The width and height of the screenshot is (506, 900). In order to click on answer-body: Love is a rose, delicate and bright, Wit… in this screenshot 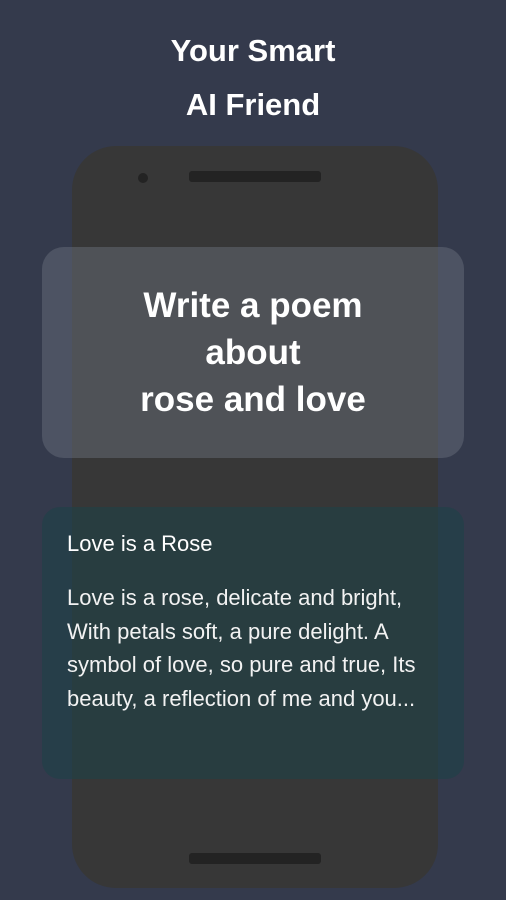, I will do `click(241, 648)`.